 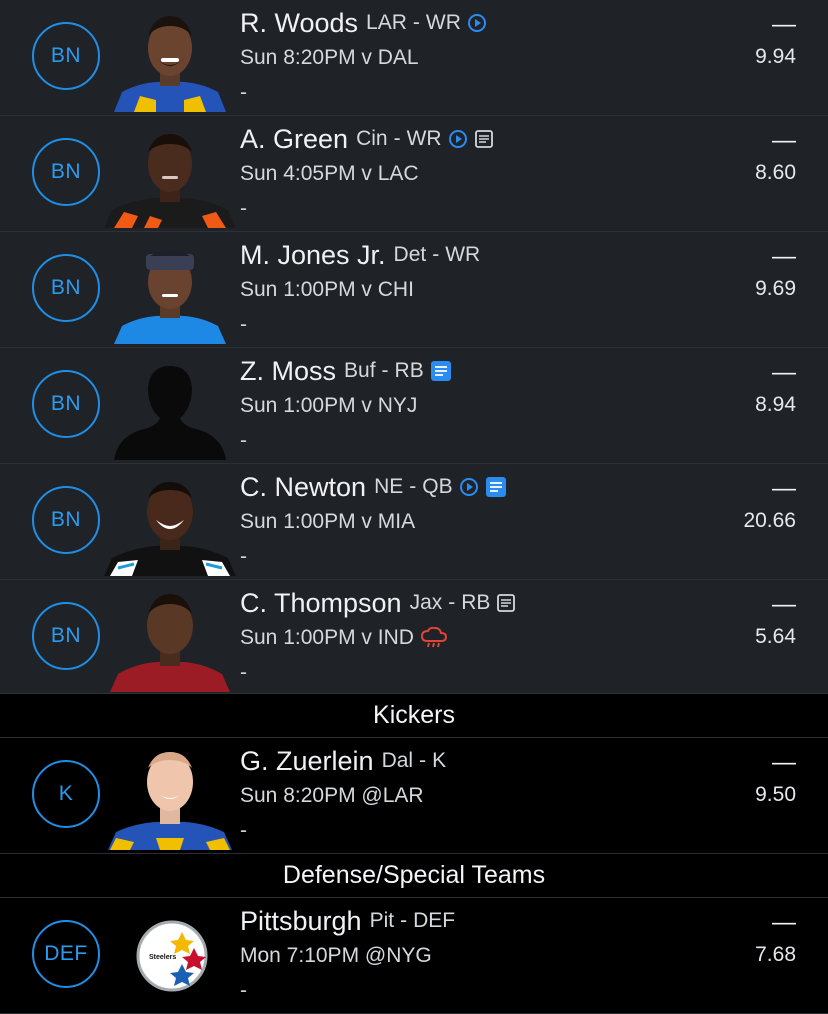 What do you see at coordinates (372, 138) in the screenshot?
I see `team-abbr: Cin` at bounding box center [372, 138].